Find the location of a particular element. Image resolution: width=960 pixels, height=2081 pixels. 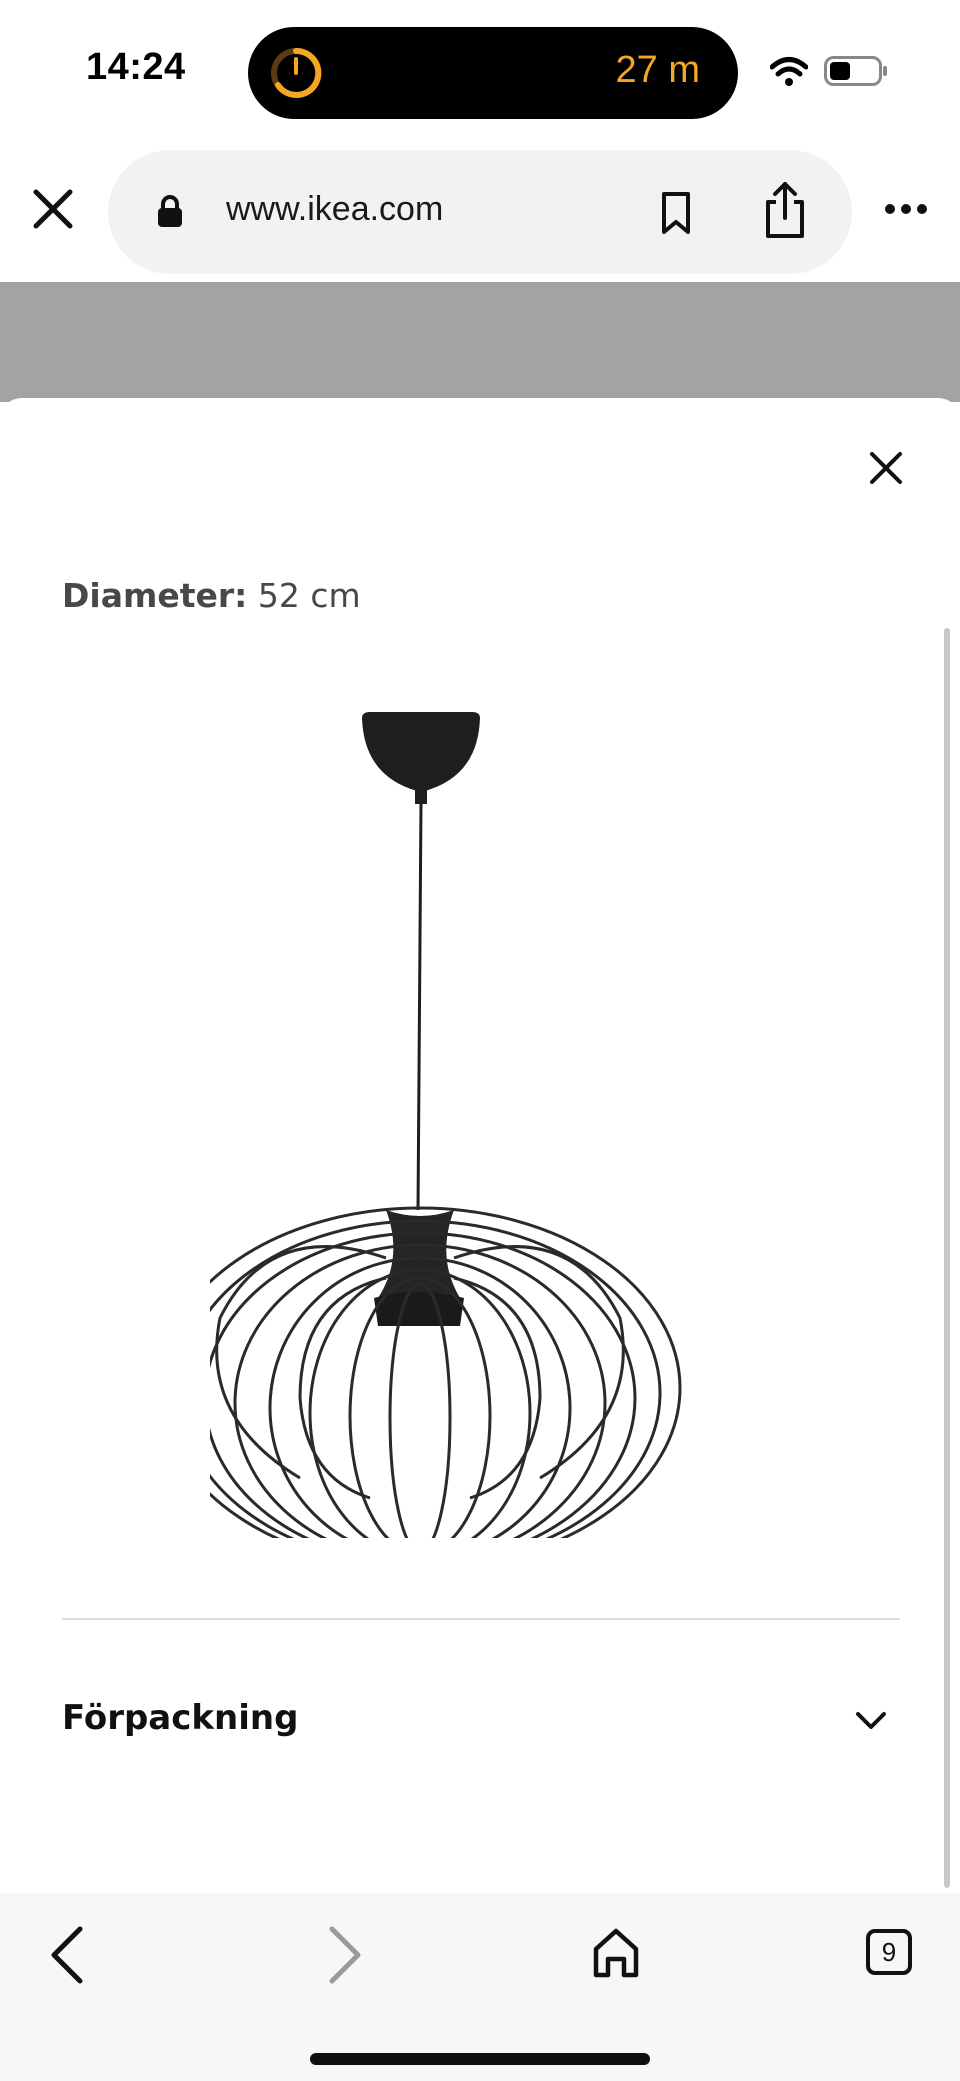

browser-bar: www.ikea.com is located at coordinates (480, 211).